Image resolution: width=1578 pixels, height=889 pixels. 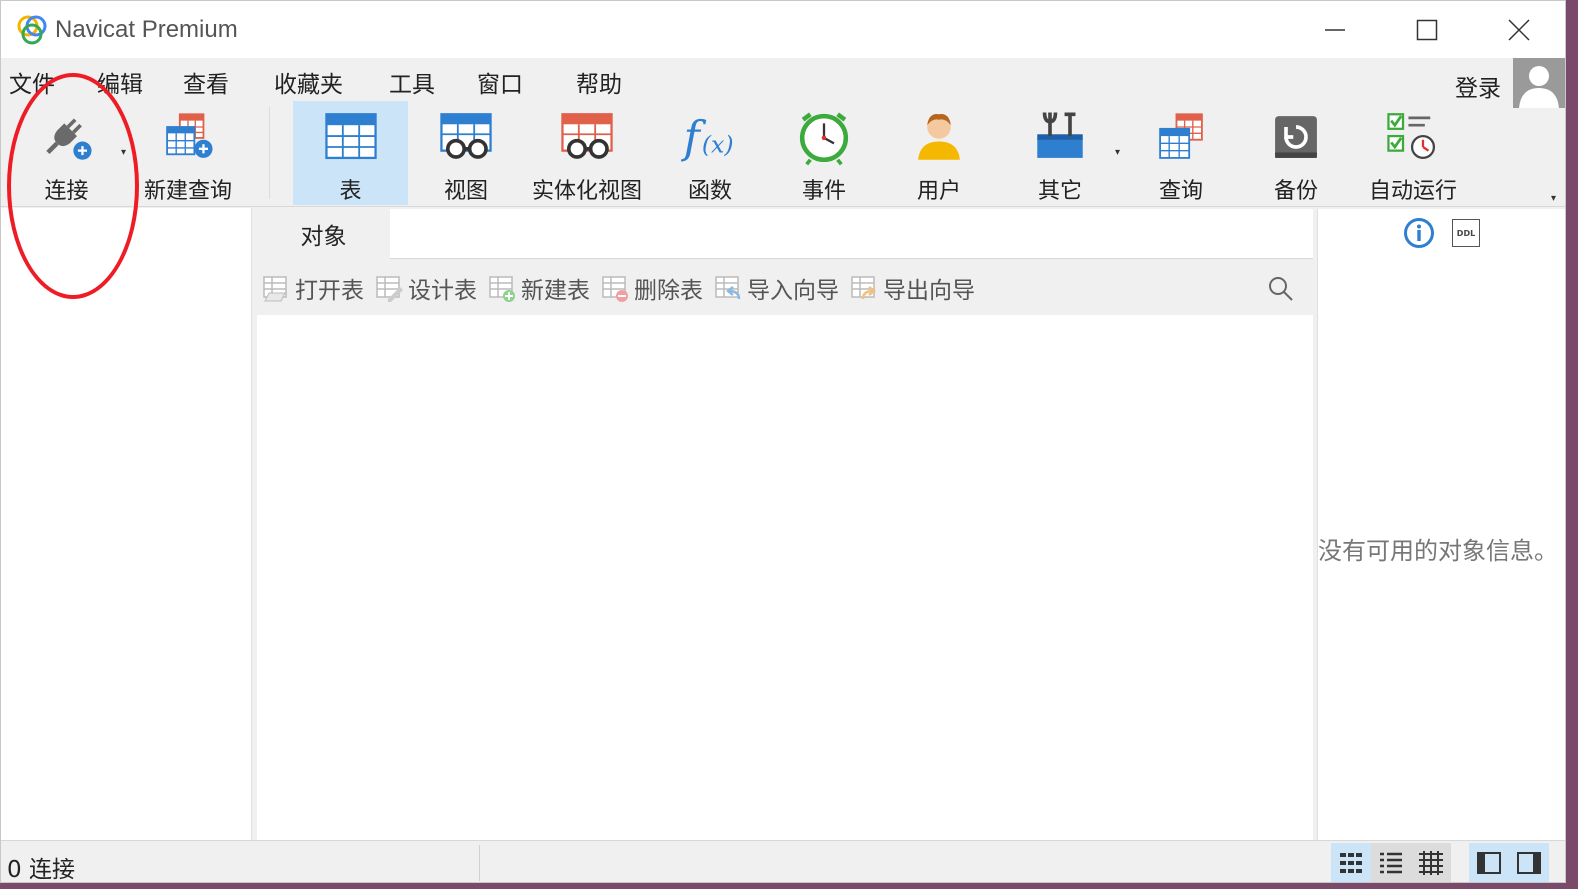 I want to click on annotation-circle, so click(x=73, y=186).